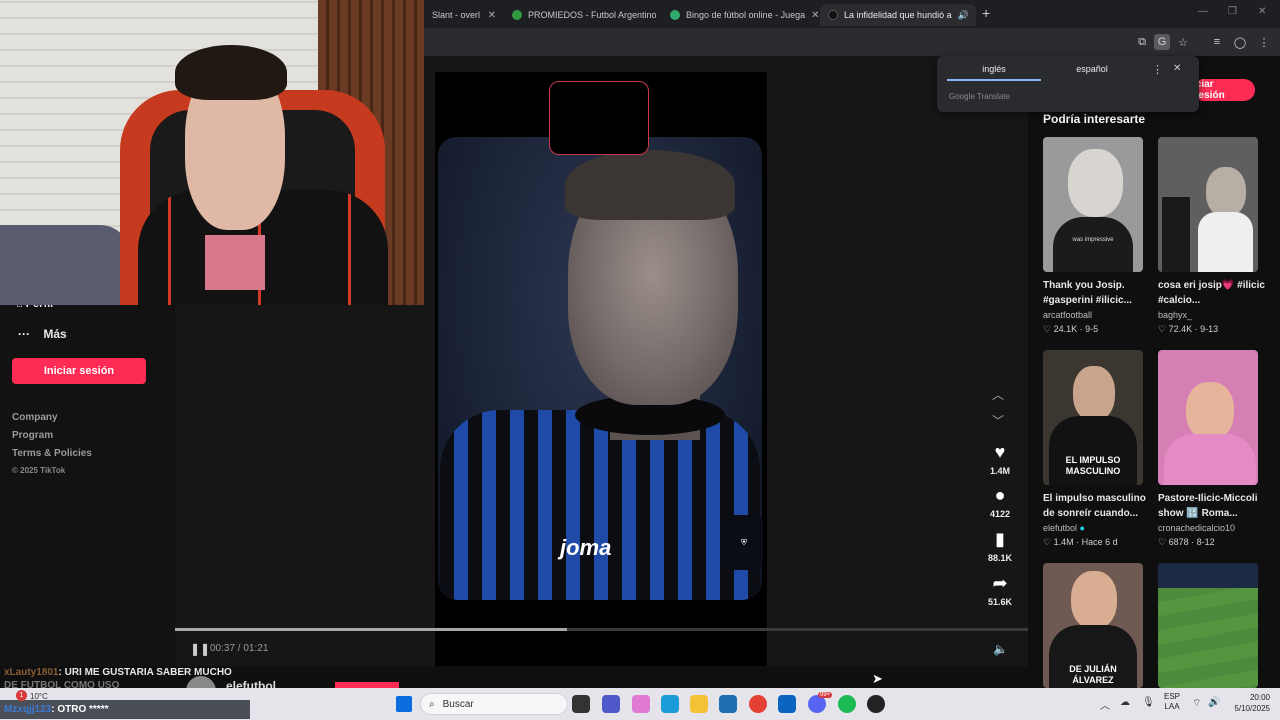 This screenshot has width=1280, height=720. Describe the element at coordinates (1093, 240) in the screenshot. I see `thumbnail-caption: was impressive` at that location.